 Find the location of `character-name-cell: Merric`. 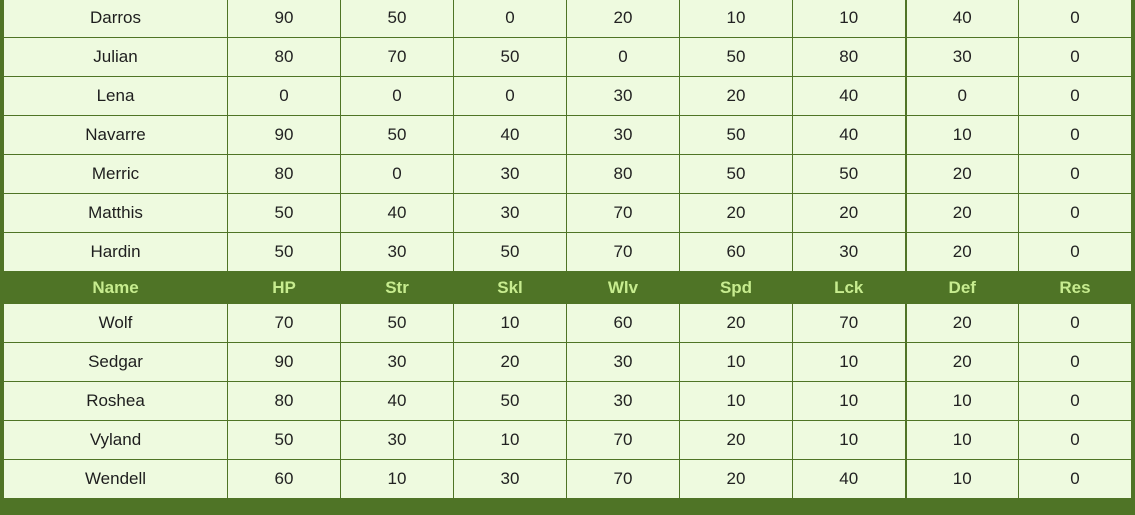

character-name-cell: Merric is located at coordinates (115, 174).